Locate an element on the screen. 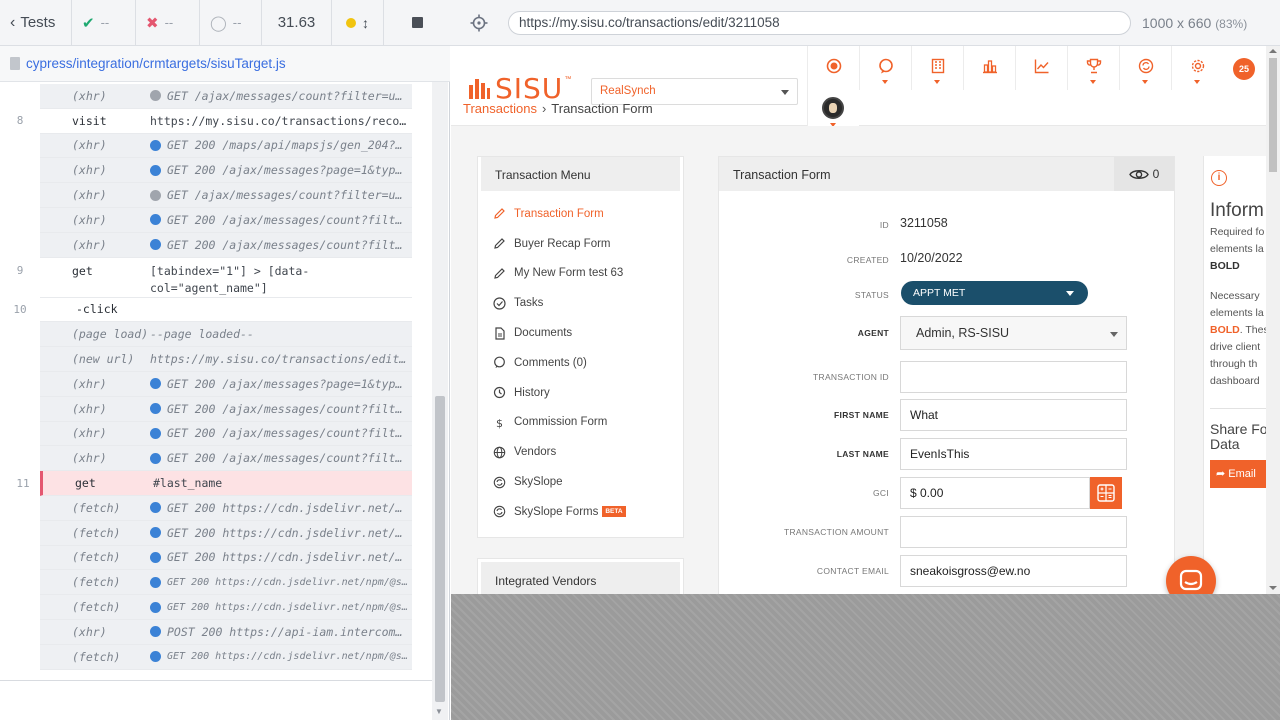 The height and width of the screenshot is (720, 1280). scroll-down-icon: ▼ is located at coordinates (439, 711).